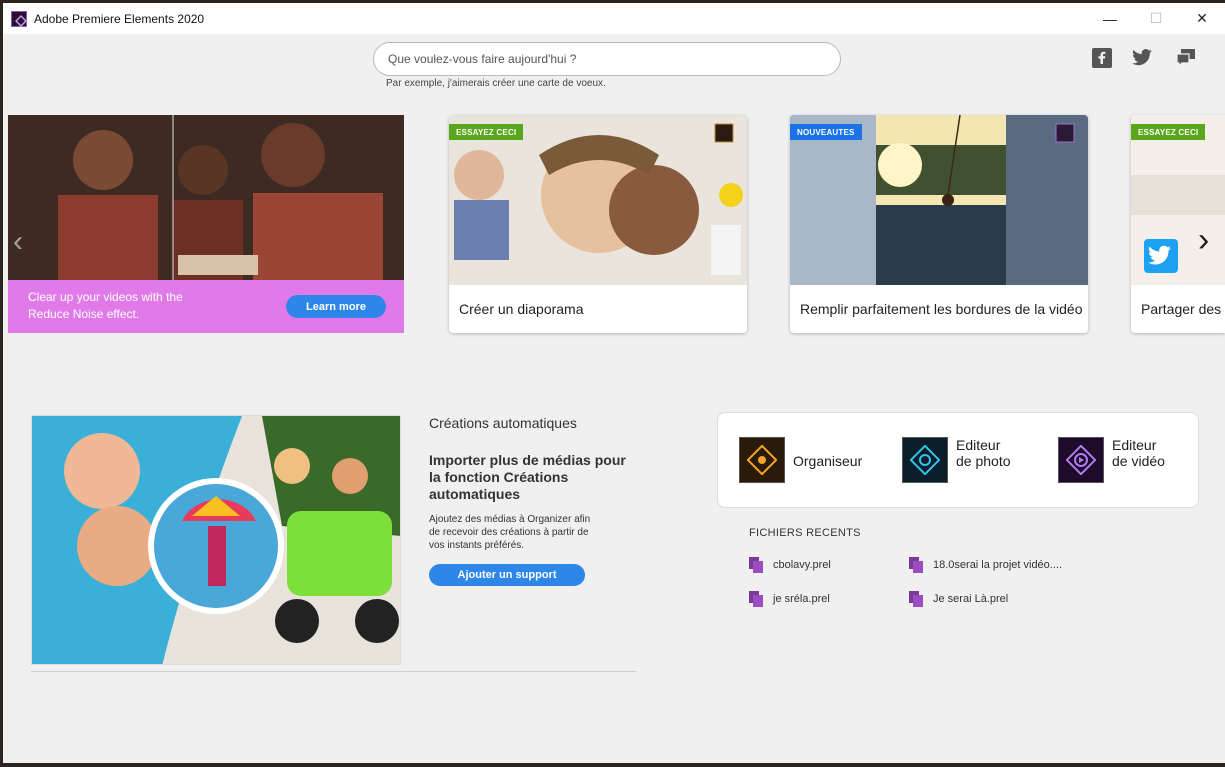  What do you see at coordinates (805, 533) in the screenshot?
I see `recent-files-title: FICHIERS RECENTS` at bounding box center [805, 533].